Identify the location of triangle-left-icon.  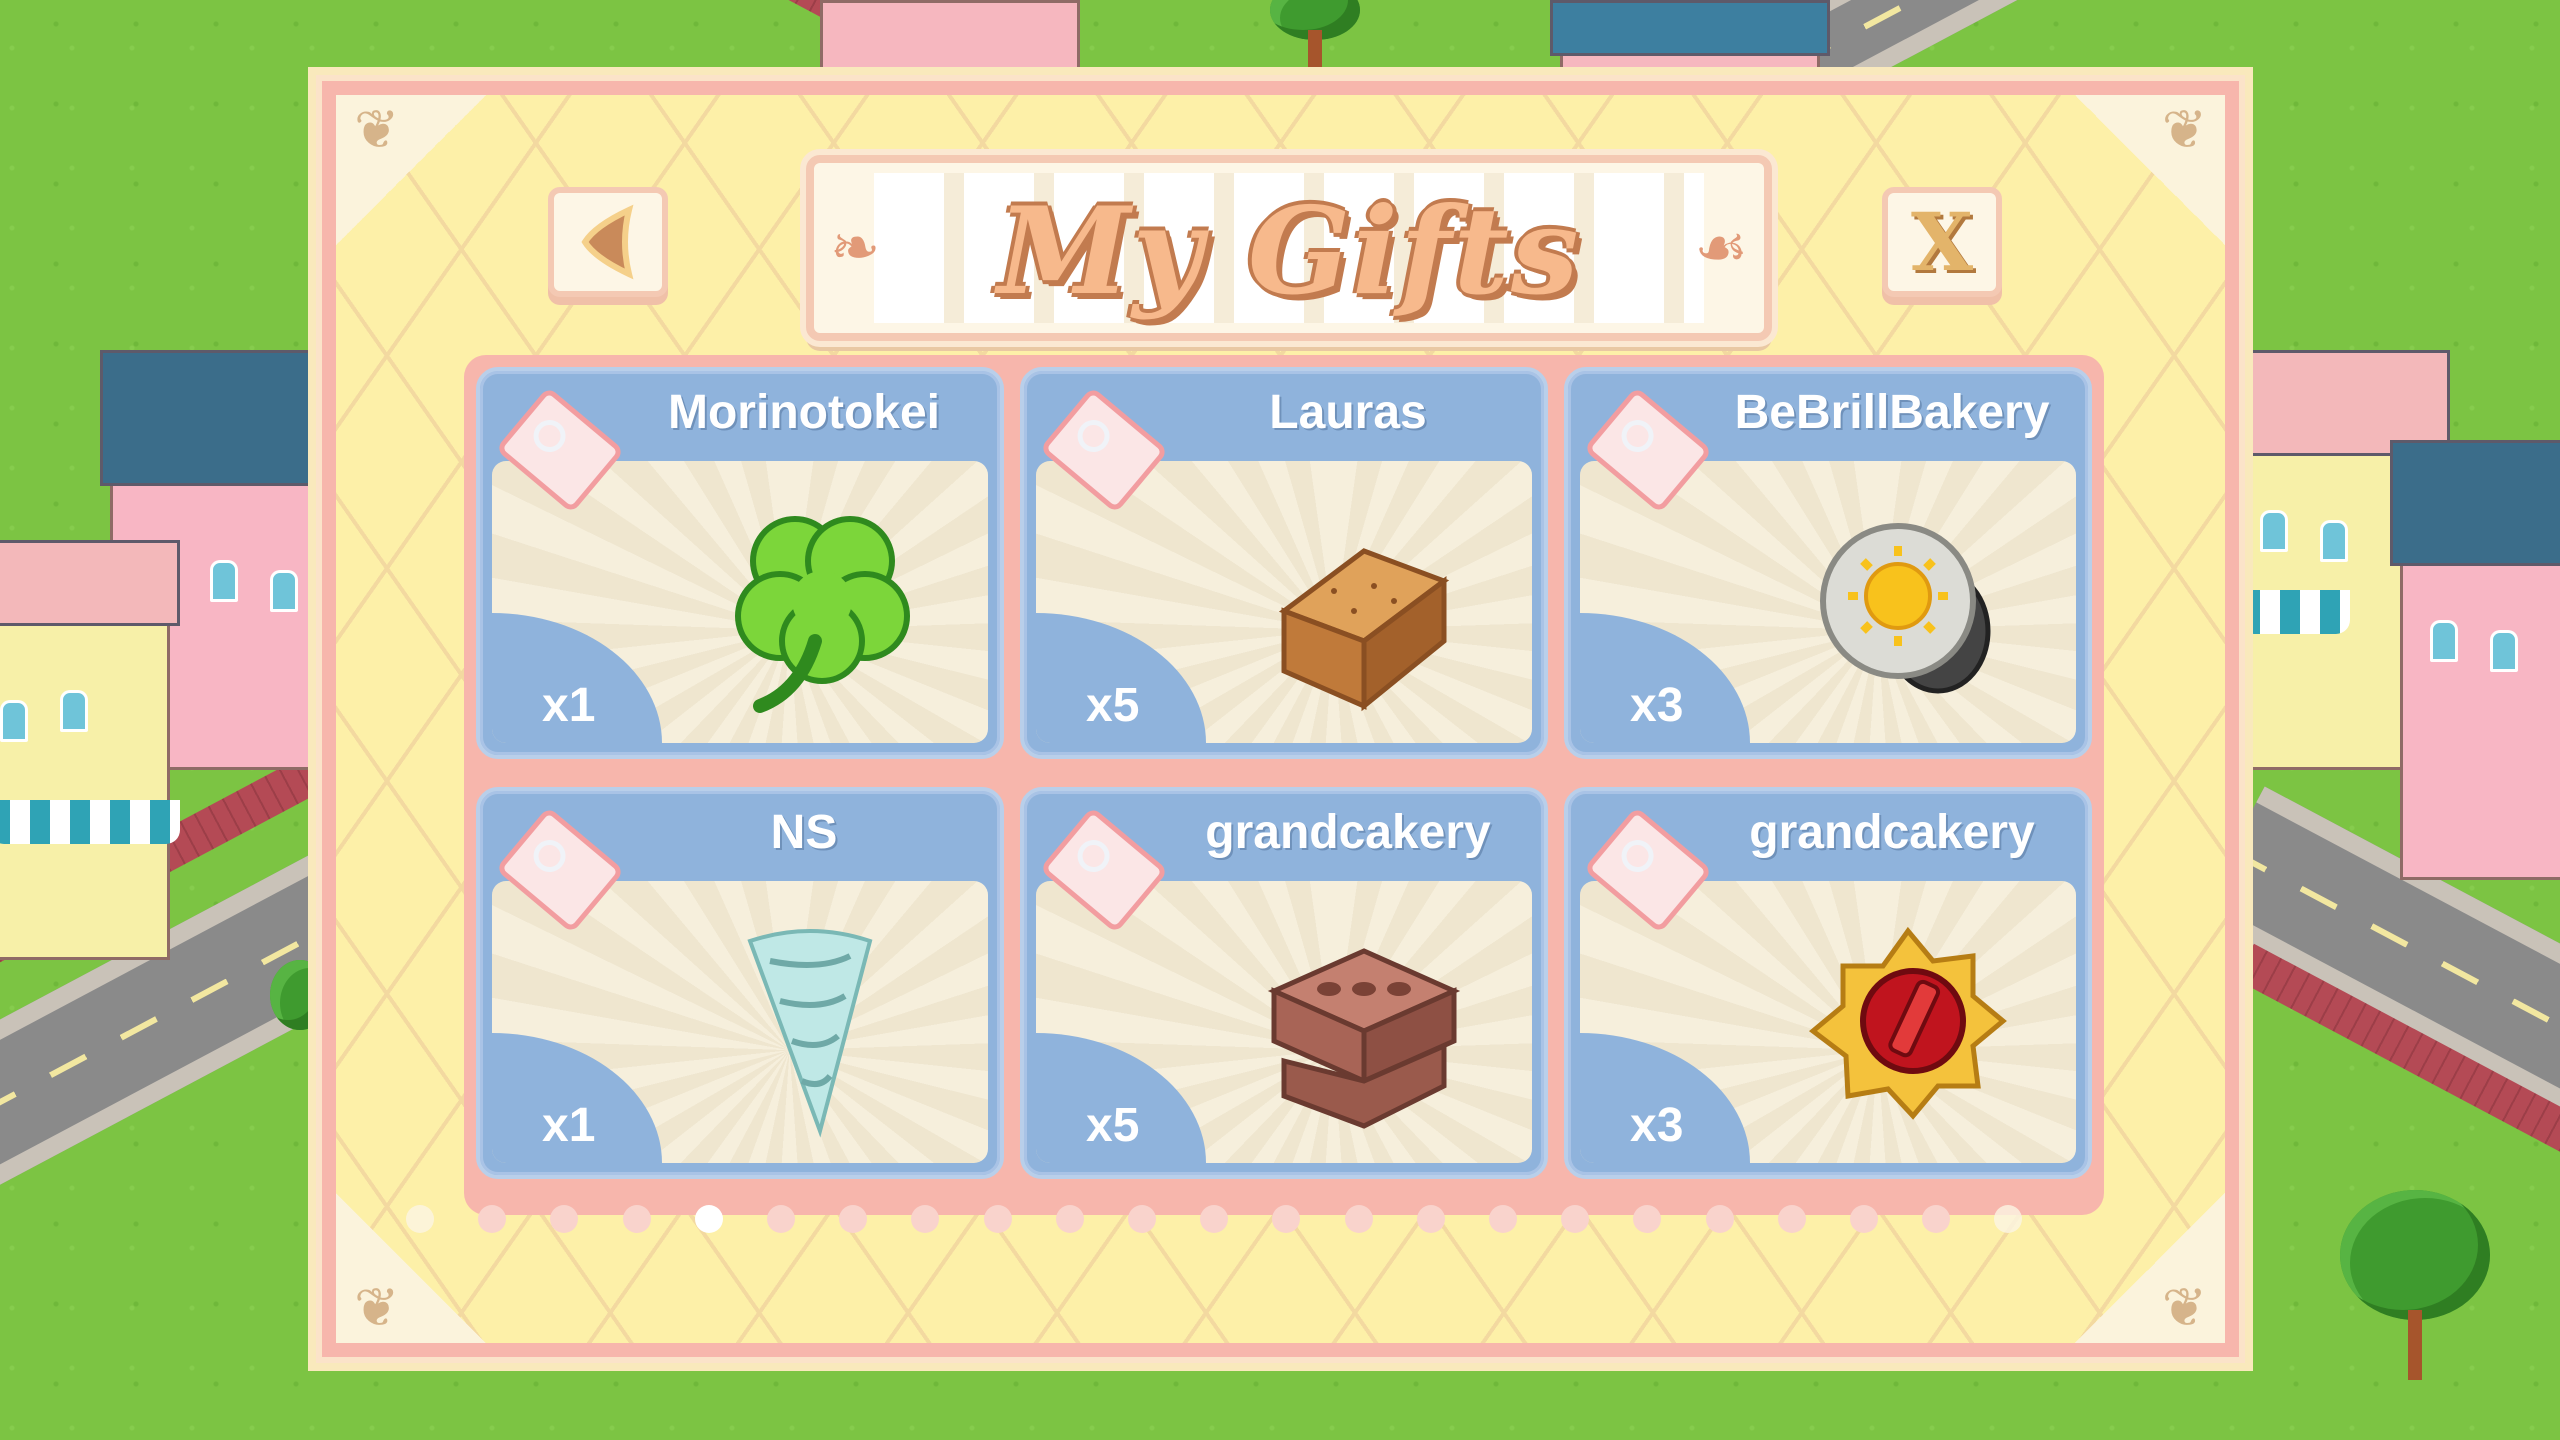
(607, 242).